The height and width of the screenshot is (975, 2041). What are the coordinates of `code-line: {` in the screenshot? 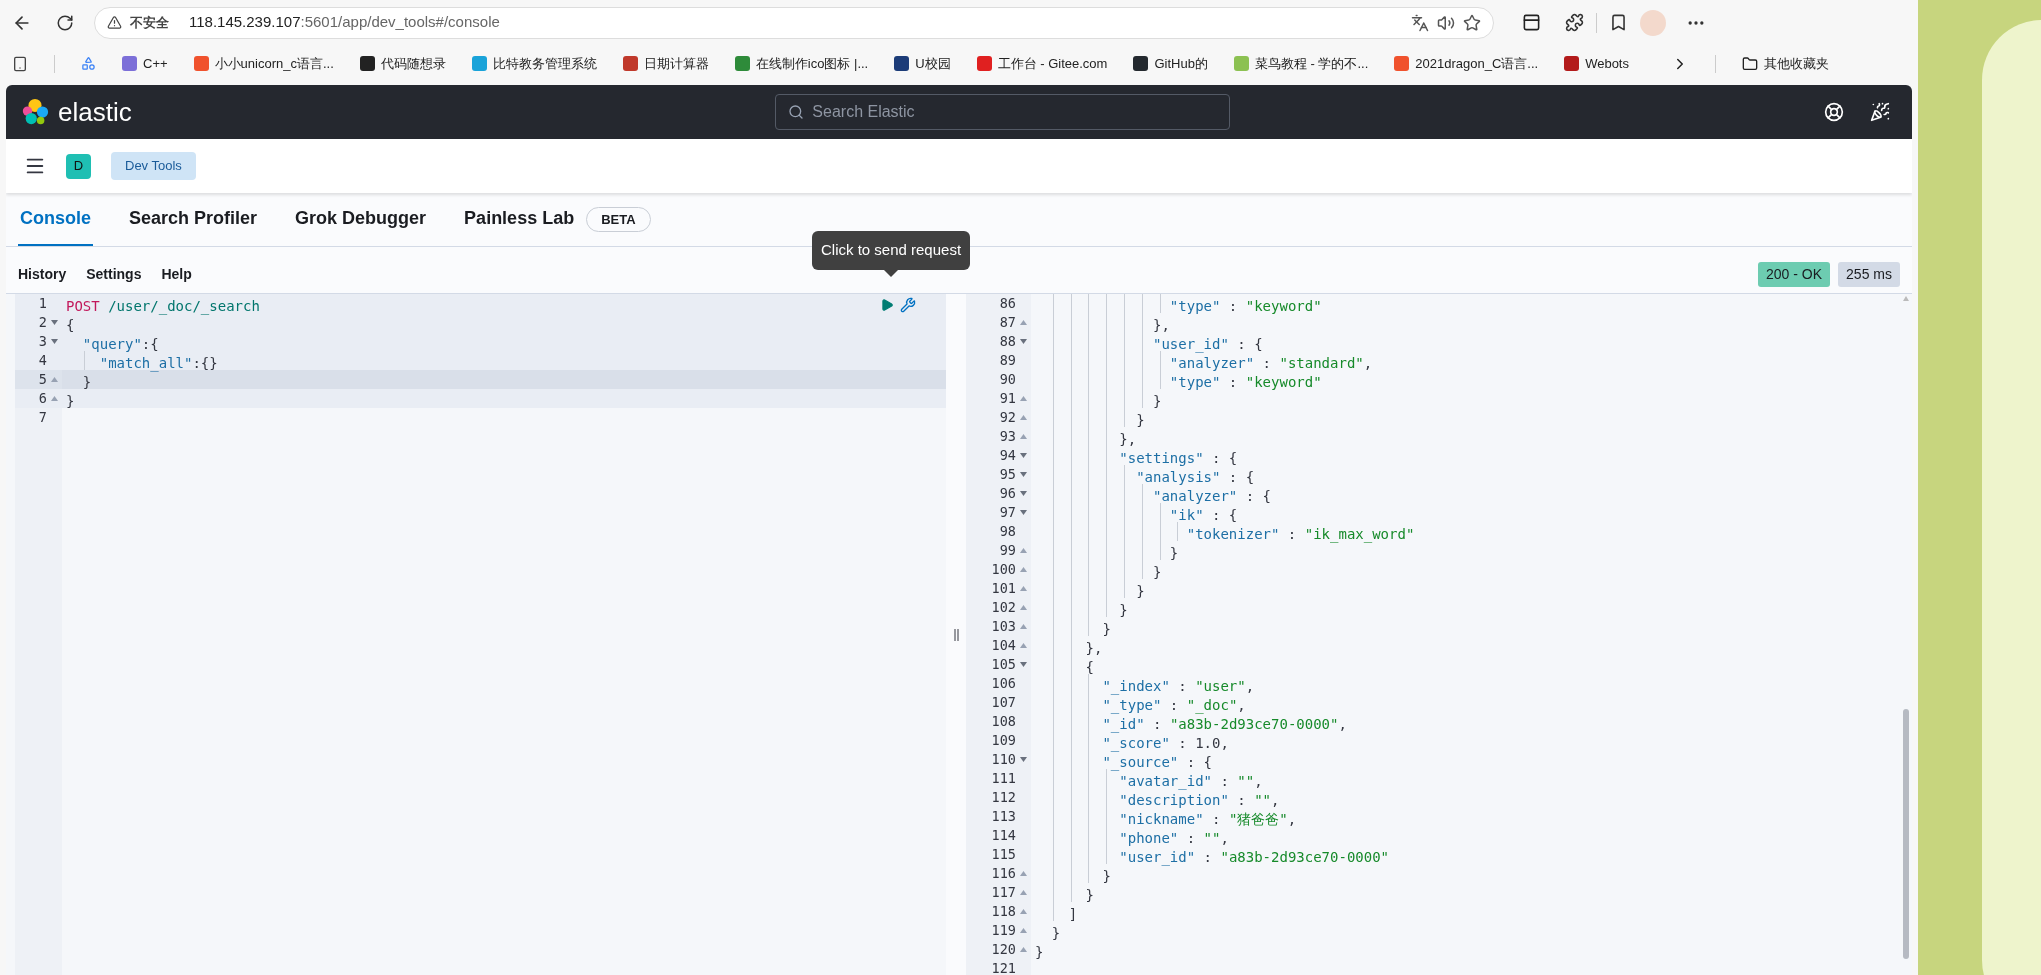 It's located at (1089, 667).